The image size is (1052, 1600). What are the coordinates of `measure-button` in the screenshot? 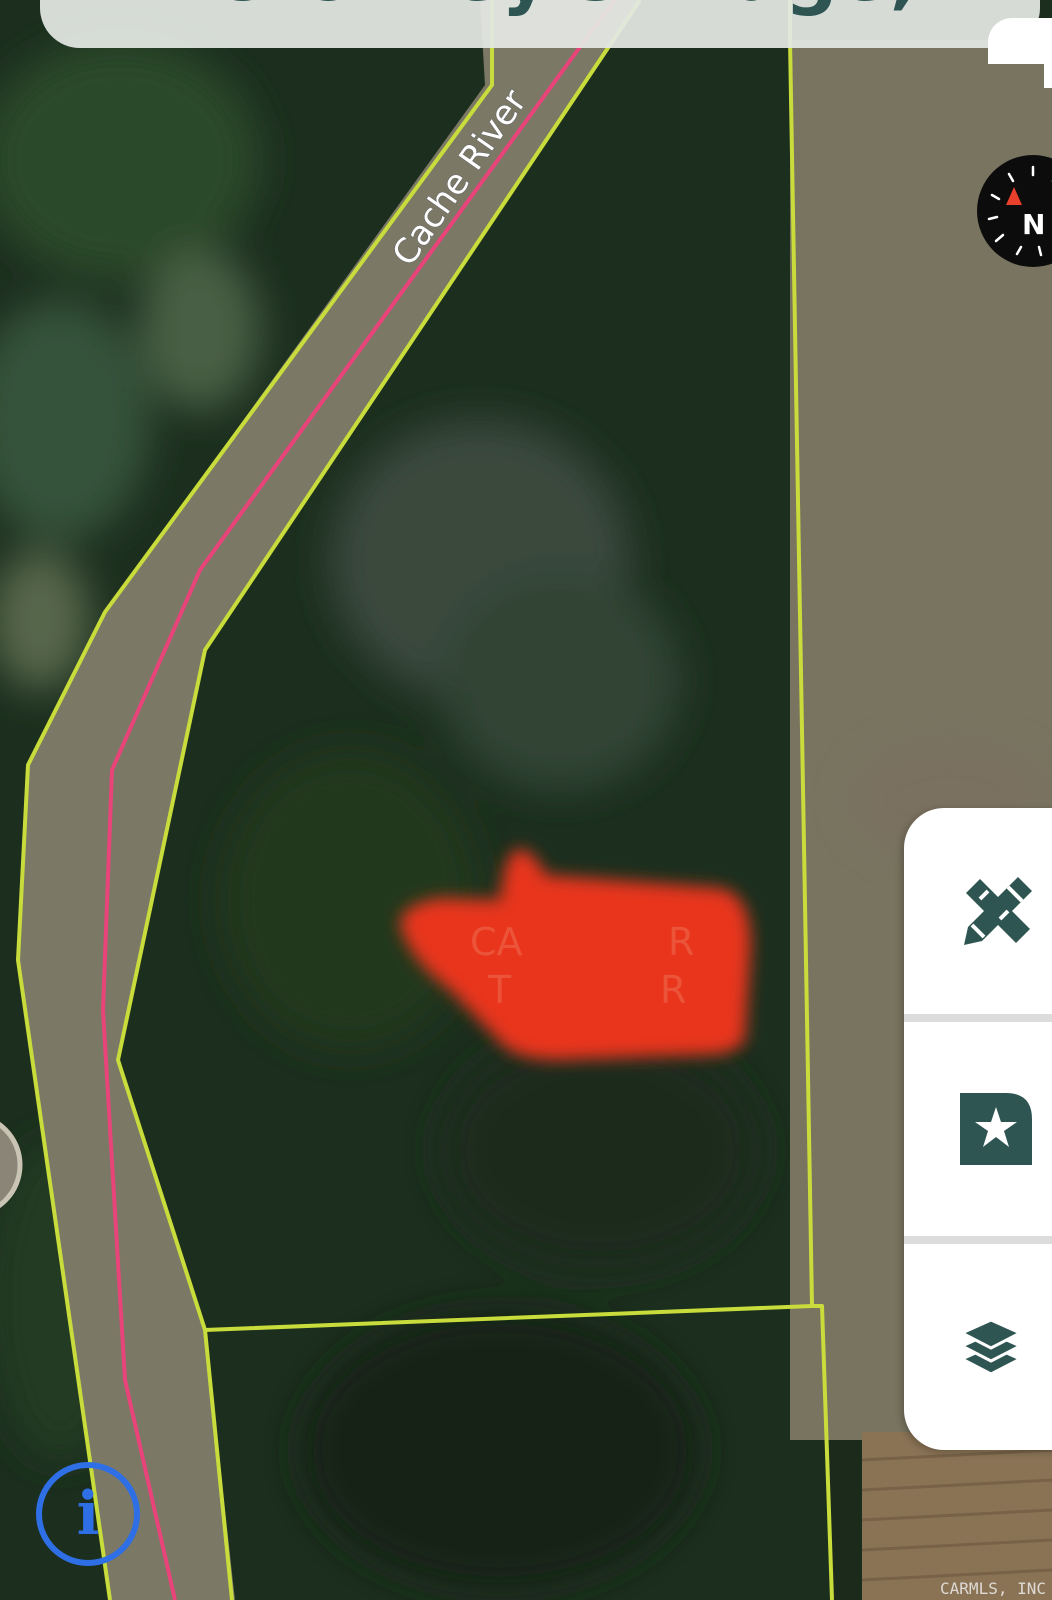 It's located at (978, 911).